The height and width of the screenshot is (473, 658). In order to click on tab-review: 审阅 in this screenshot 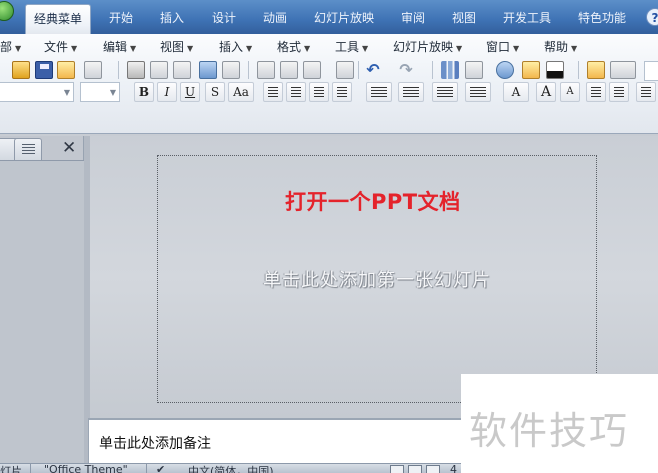, I will do `click(413, 18)`.